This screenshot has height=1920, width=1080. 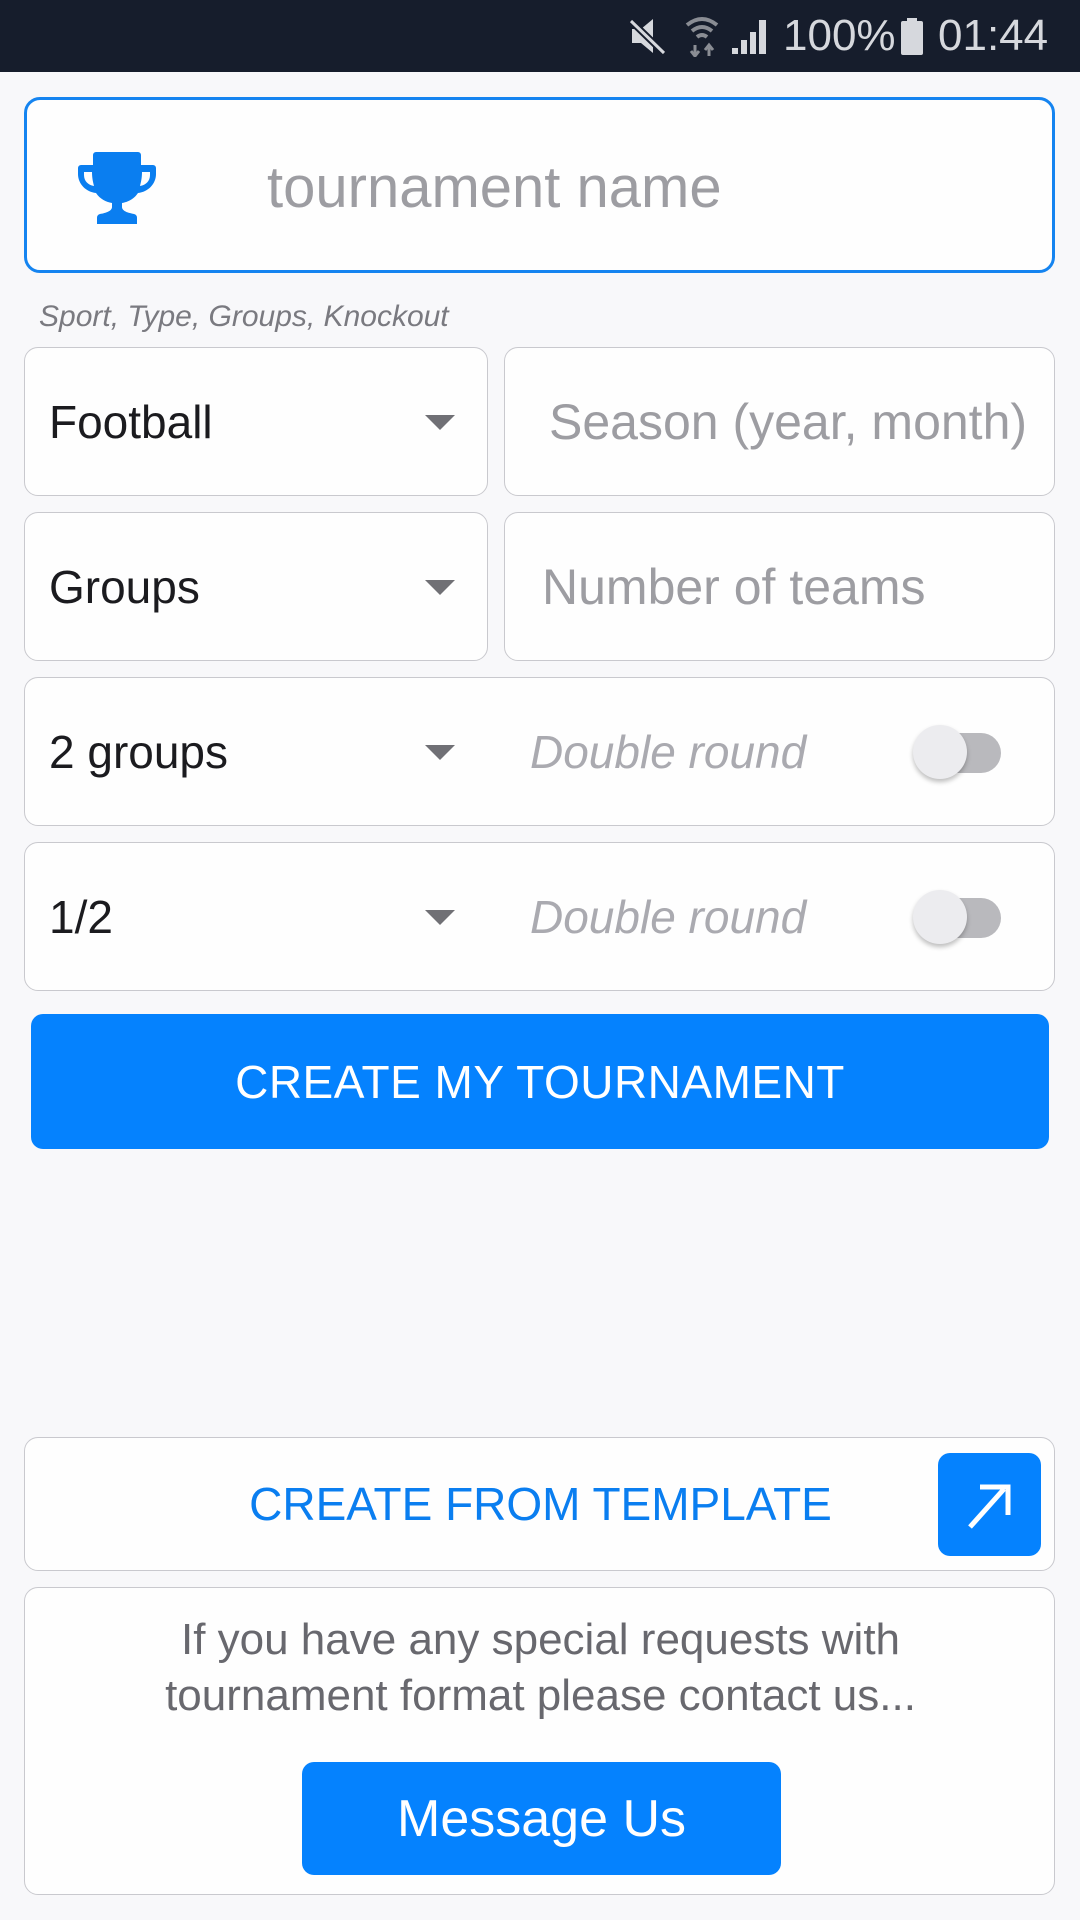 What do you see at coordinates (540, 36) in the screenshot?
I see `status-bar: 100% 01:44` at bounding box center [540, 36].